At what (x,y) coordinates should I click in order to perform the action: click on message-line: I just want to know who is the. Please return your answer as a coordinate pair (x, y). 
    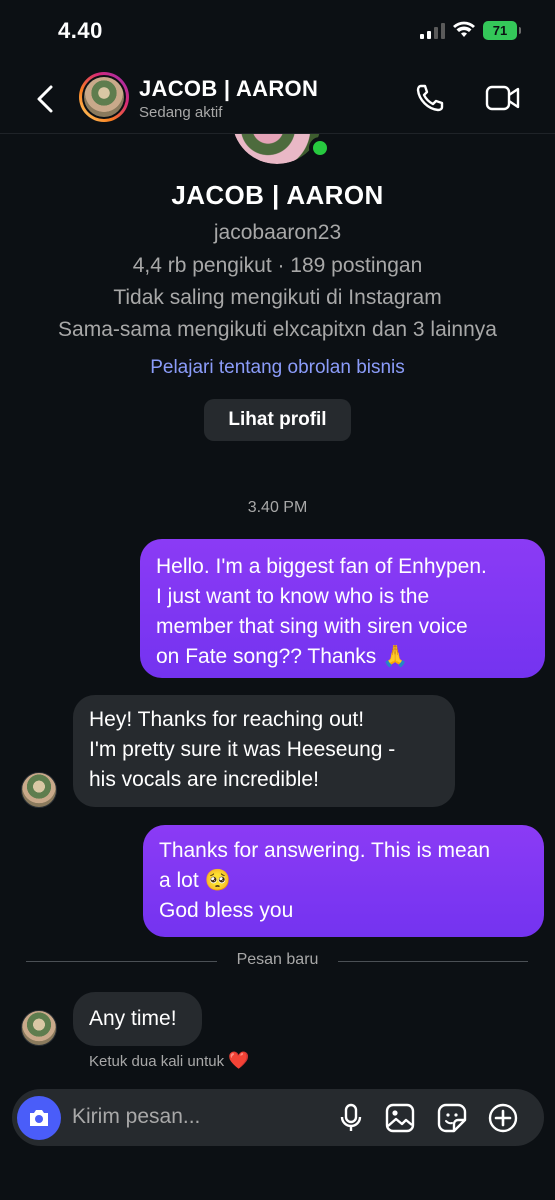
    Looking at the image, I should click on (293, 596).